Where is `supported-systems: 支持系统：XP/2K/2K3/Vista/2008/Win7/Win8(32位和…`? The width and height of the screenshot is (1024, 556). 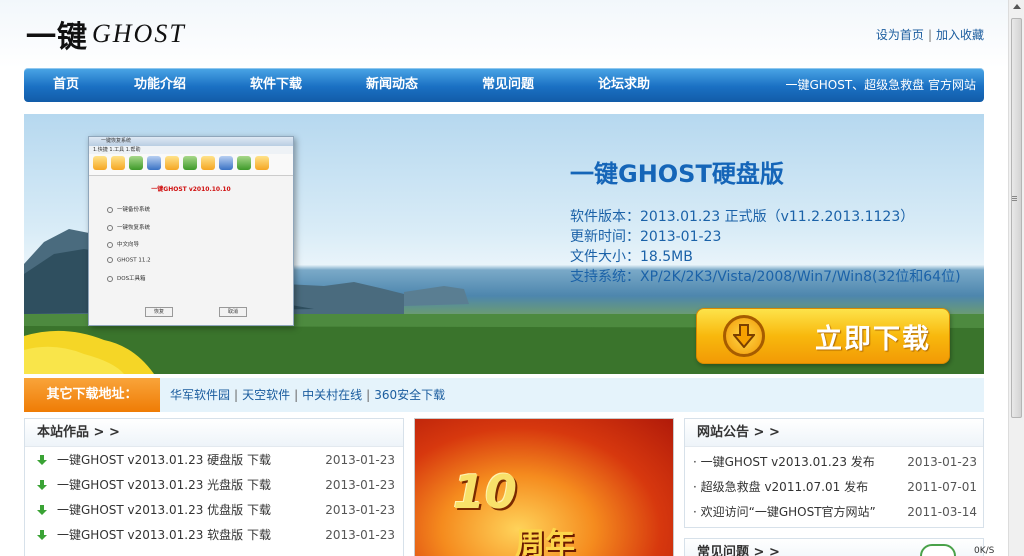 supported-systems: 支持系统：XP/2K/2K3/Vista/2008/Win7/Win8(32位和… is located at coordinates (765, 277).